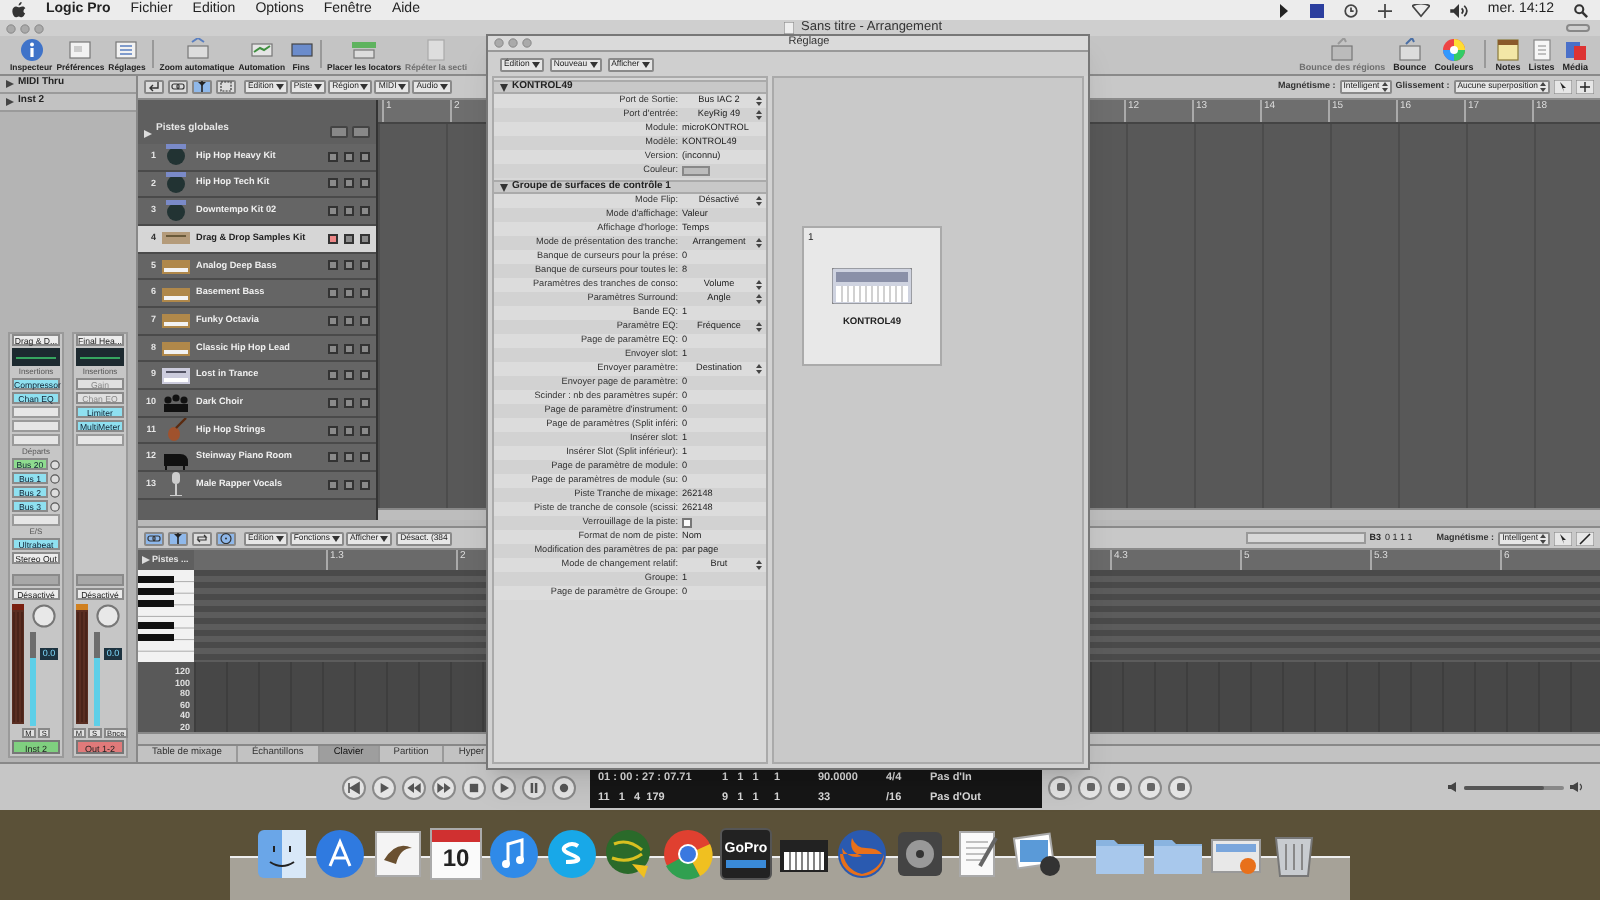  What do you see at coordinates (456, 858) in the screenshot?
I see `calendar-date: 10` at bounding box center [456, 858].